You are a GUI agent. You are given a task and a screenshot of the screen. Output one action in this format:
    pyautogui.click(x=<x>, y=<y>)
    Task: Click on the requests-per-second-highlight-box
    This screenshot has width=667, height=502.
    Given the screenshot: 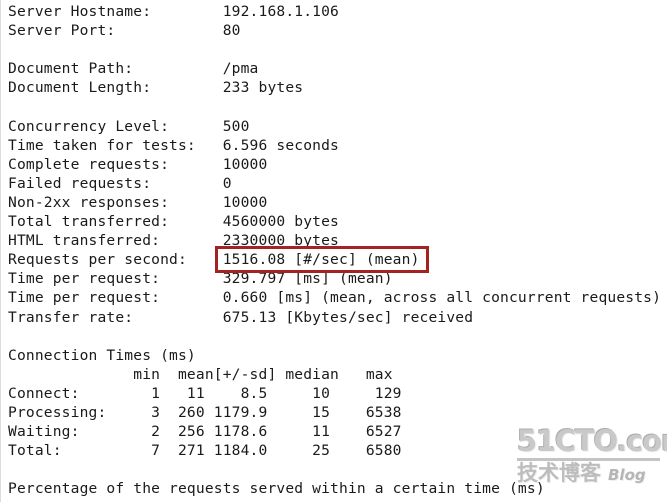 What is the action you would take?
    pyautogui.click(x=322, y=259)
    